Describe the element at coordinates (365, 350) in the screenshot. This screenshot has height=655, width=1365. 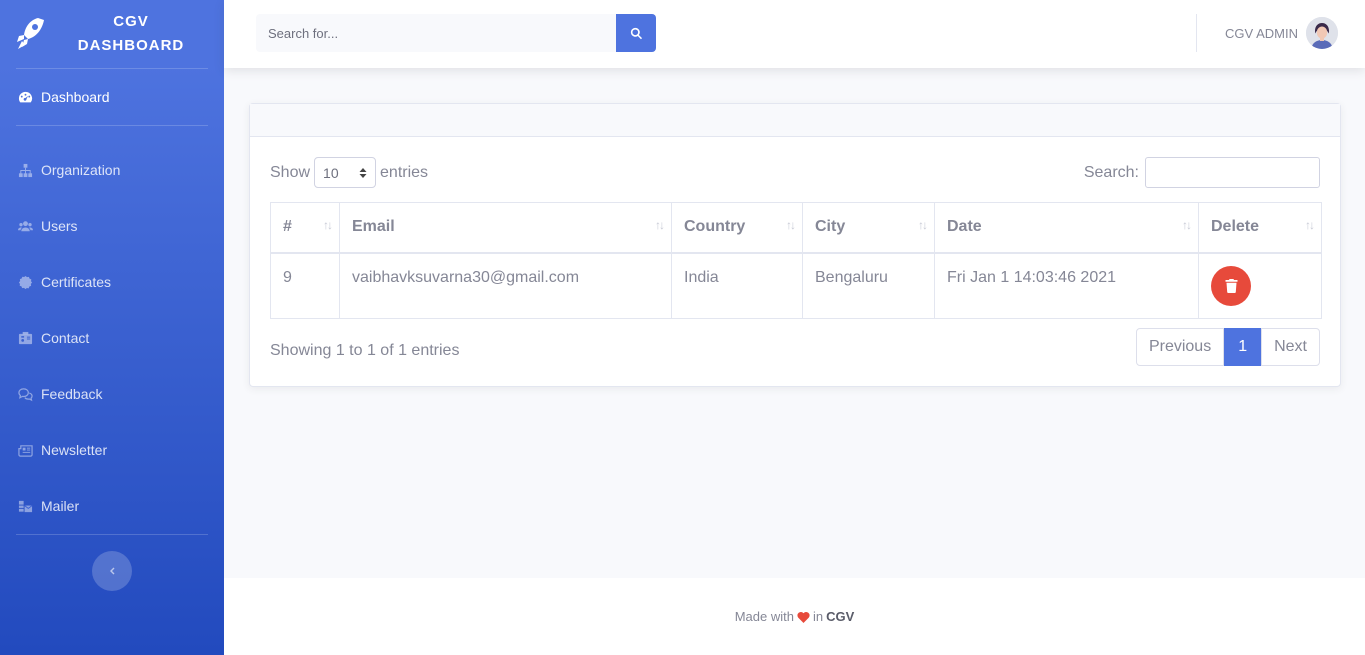
I see `table-info: Showing 1 to 1 of 1 entries` at that location.